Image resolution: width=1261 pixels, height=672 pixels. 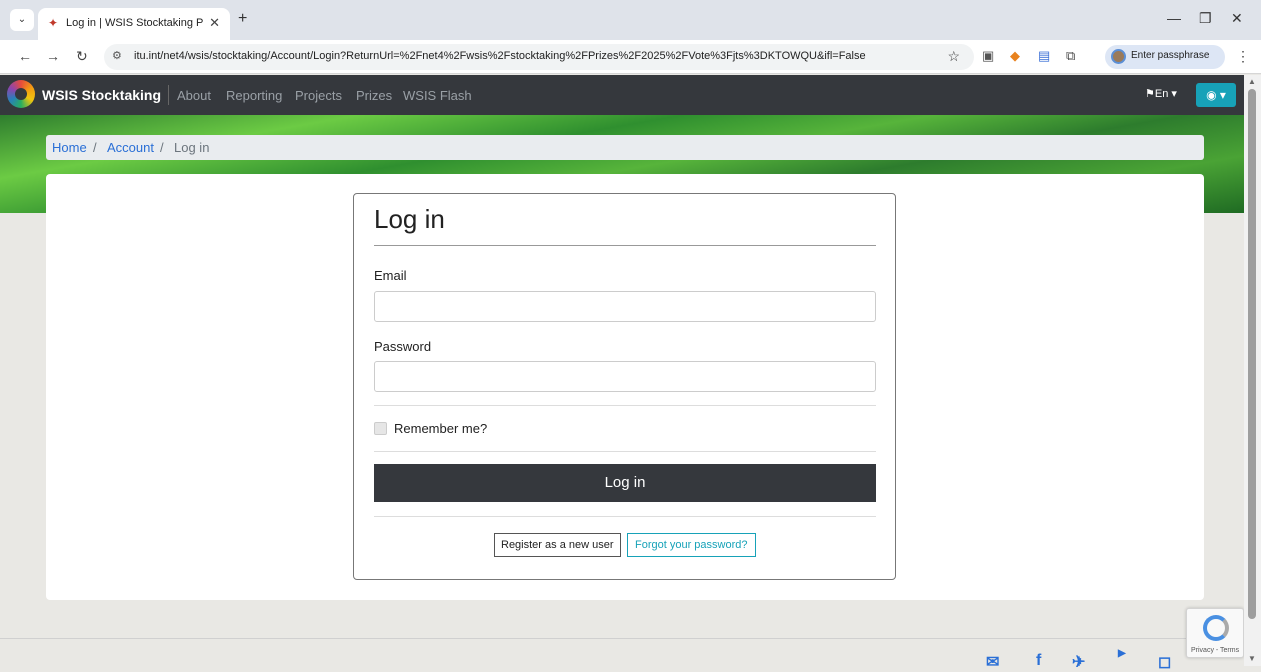 What do you see at coordinates (1122, 653) in the screenshot?
I see `youtube-icon: ▶` at bounding box center [1122, 653].